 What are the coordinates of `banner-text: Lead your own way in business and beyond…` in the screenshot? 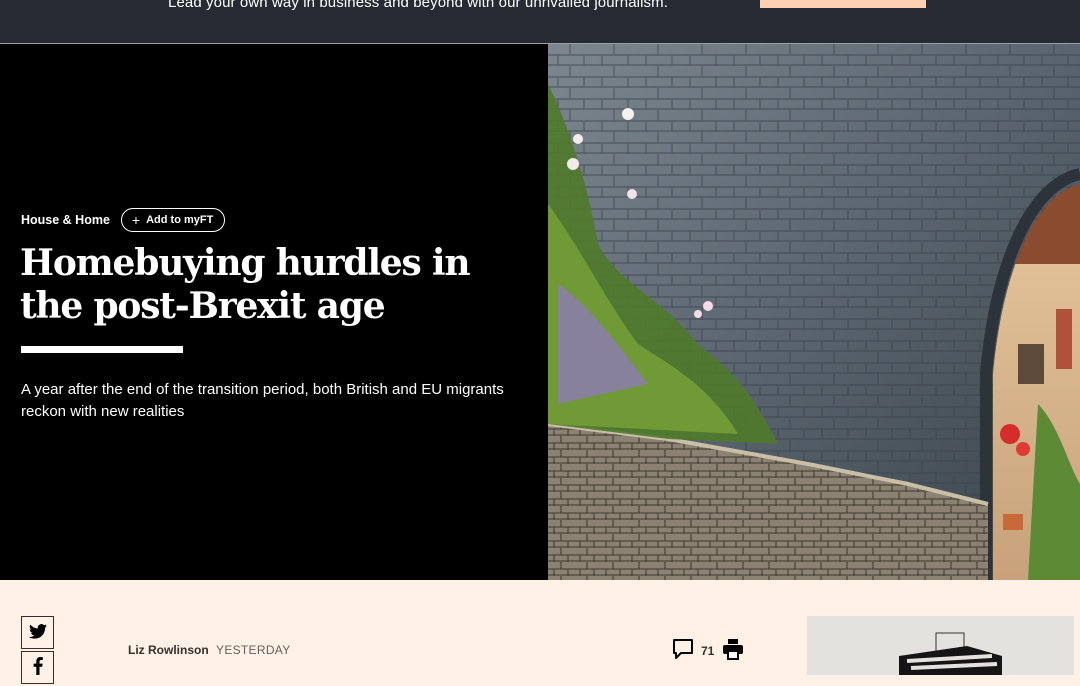 It's located at (418, 5).